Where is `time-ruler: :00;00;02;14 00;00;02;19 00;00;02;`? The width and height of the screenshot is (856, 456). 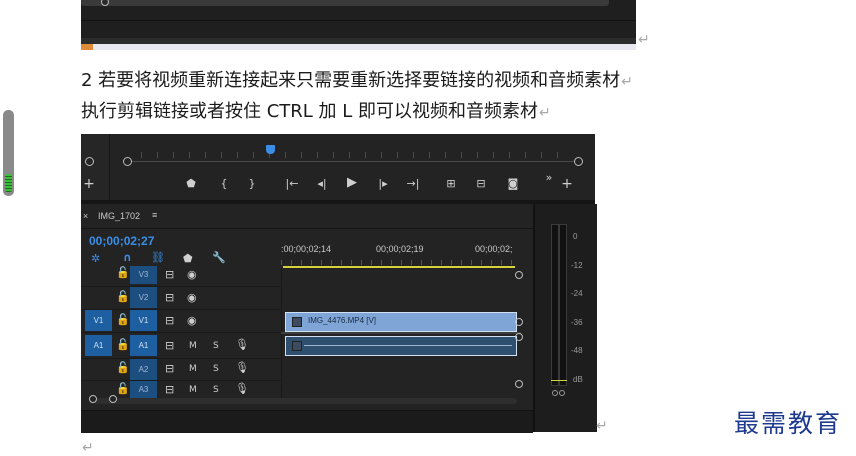
time-ruler: :00;00;02;14 00;00;02;19 00;00;02; is located at coordinates (401, 249).